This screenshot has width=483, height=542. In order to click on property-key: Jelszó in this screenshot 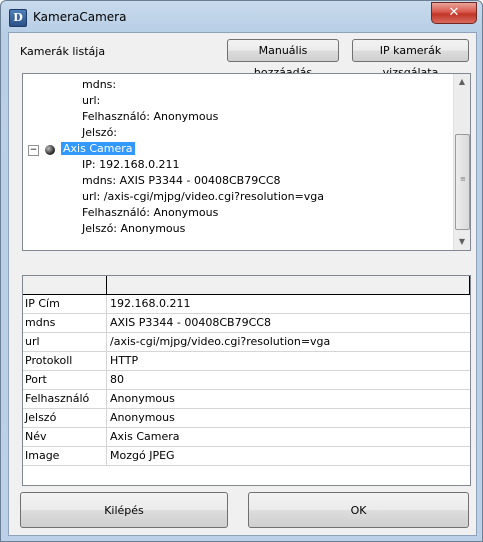, I will do `click(65, 418)`.